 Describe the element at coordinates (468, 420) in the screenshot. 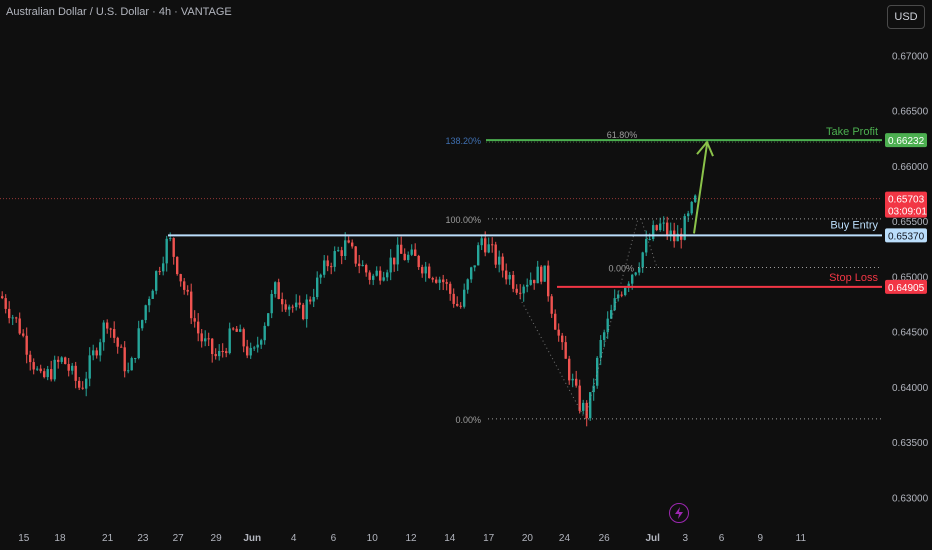

I see `fib-label: 0.00%` at that location.